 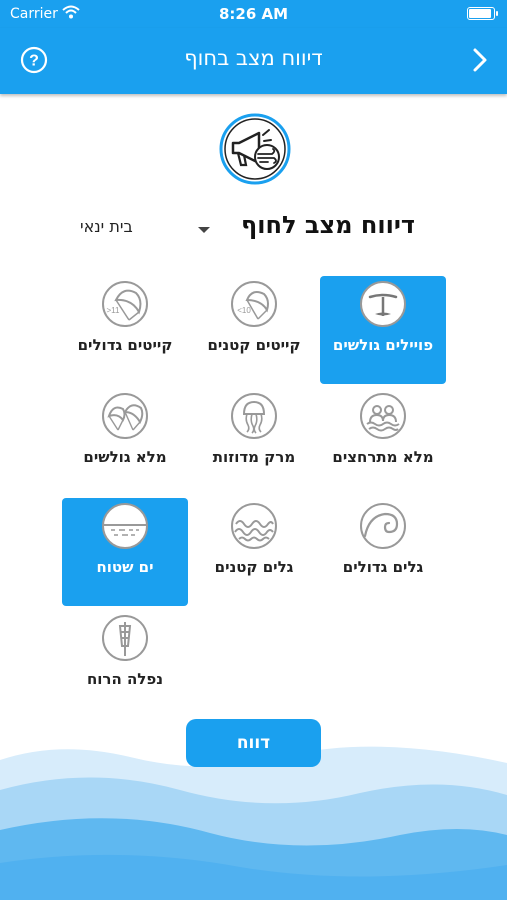 What do you see at coordinates (125, 526) in the screenshot?
I see `flat-sea-icon` at bounding box center [125, 526].